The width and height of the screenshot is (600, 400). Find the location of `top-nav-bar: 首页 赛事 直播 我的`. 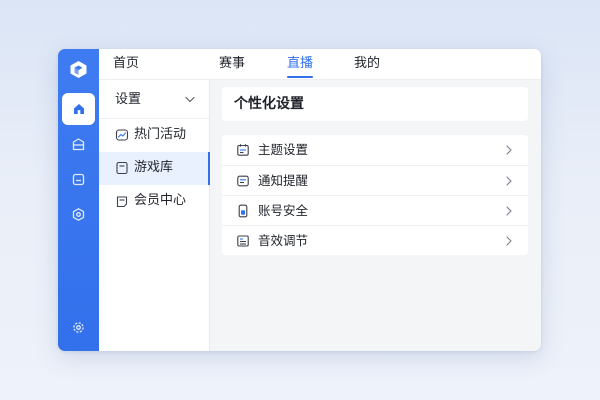

top-nav-bar: 首页 赛事 直播 我的 is located at coordinates (320, 64).